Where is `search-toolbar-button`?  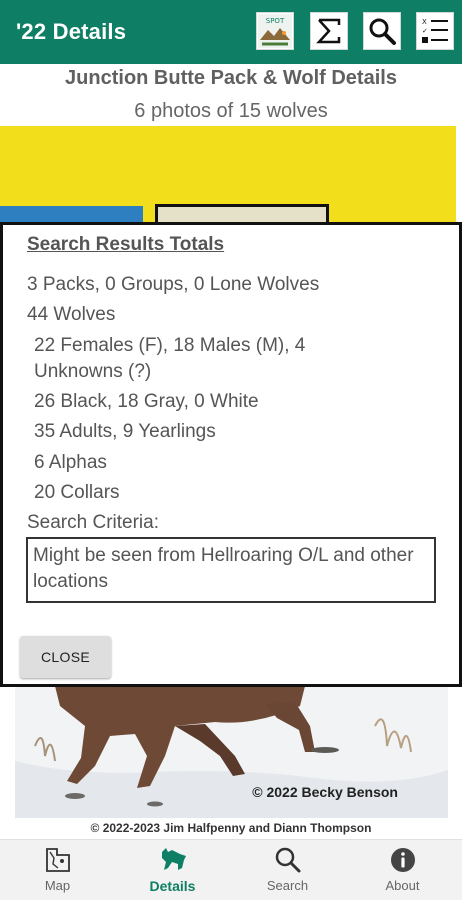
search-toolbar-button is located at coordinates (382, 31).